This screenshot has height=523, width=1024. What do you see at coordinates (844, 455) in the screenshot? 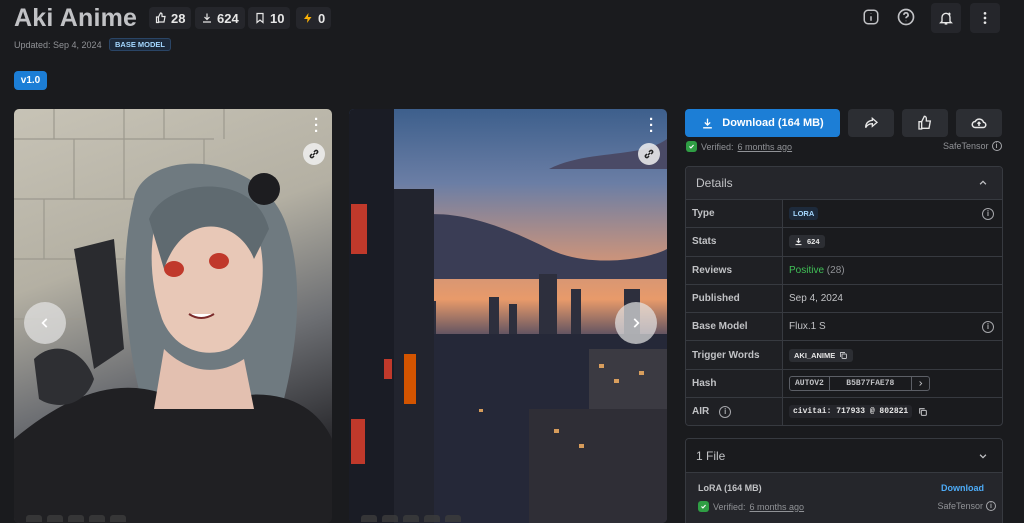
I see `files-header: 1 File` at bounding box center [844, 455].